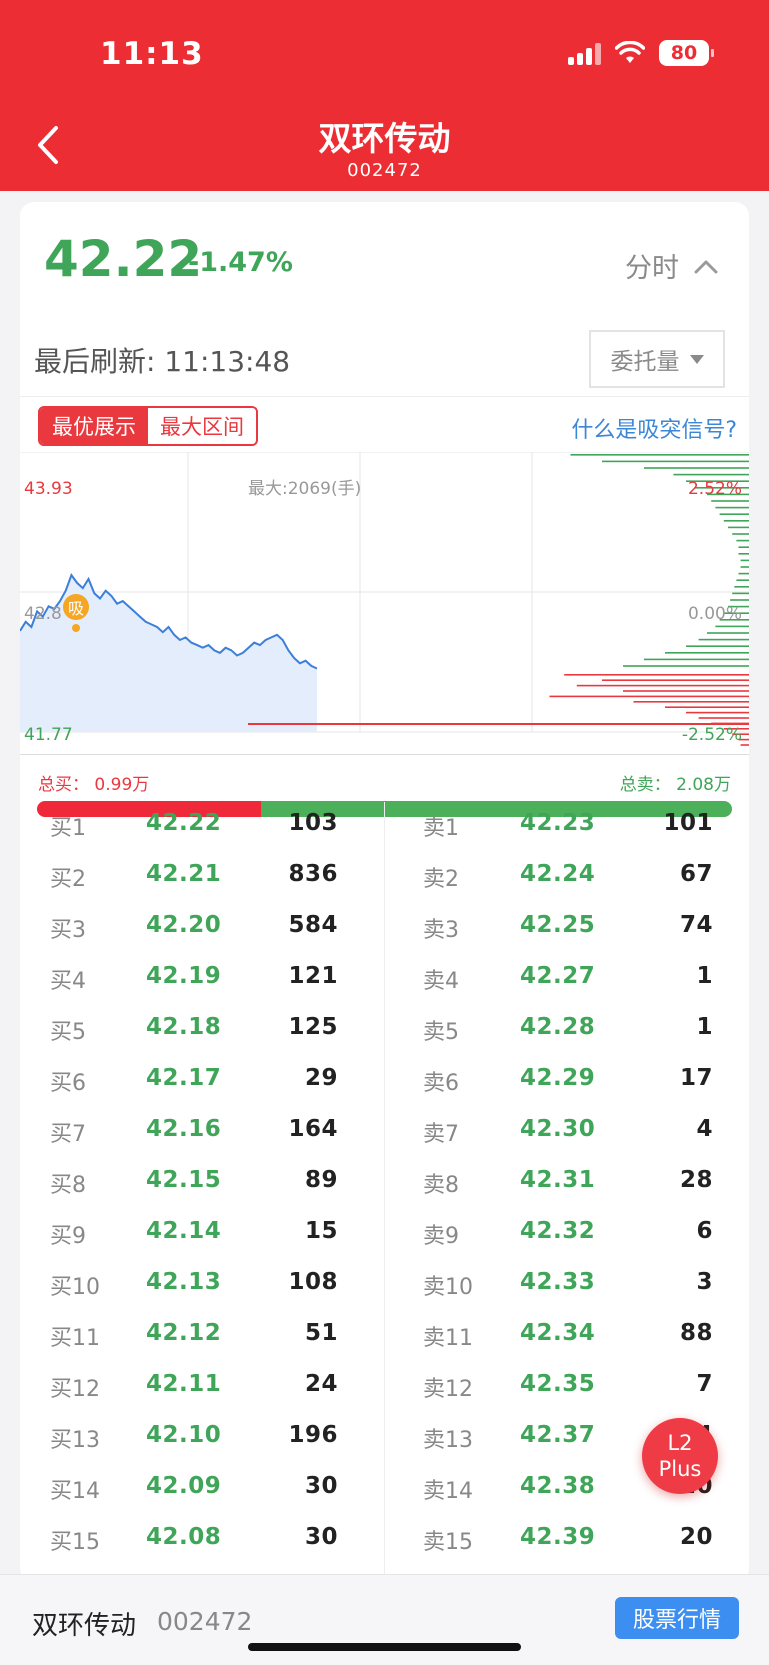 The width and height of the screenshot is (769, 1665). Describe the element at coordinates (68, 1032) in the screenshot. I see `bid-label: 买5` at that location.